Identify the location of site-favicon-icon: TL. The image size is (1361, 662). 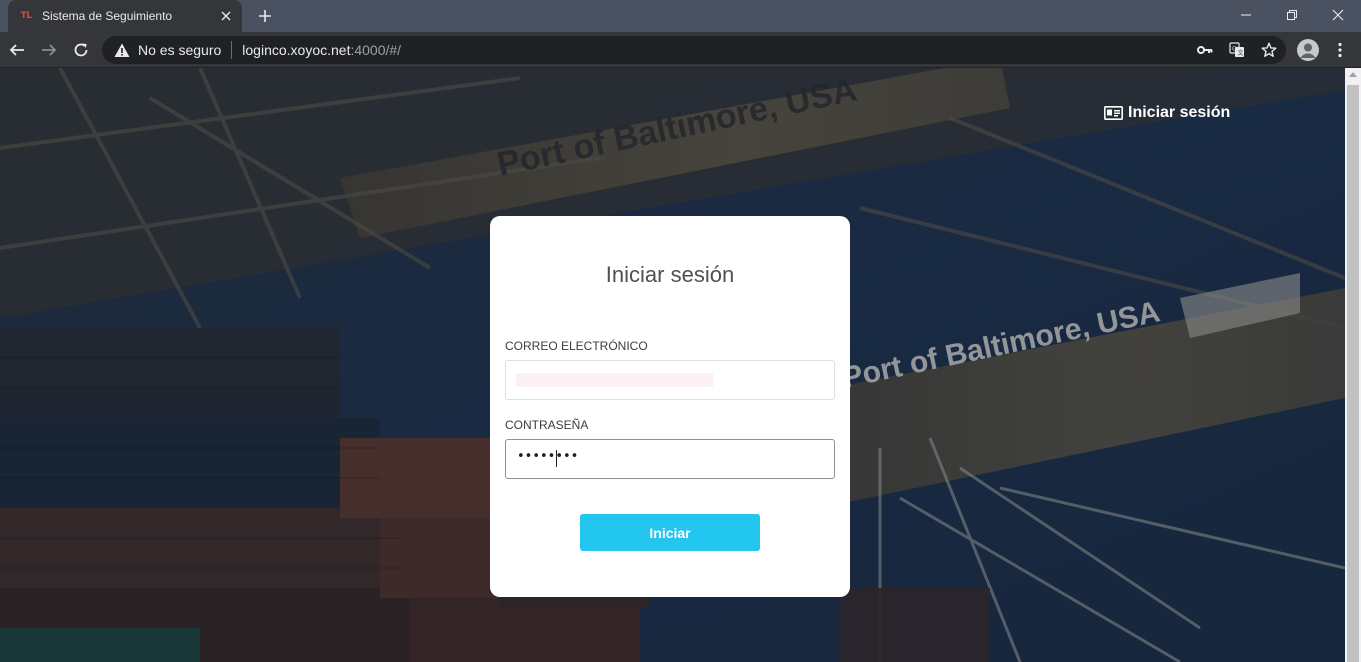
(26, 16).